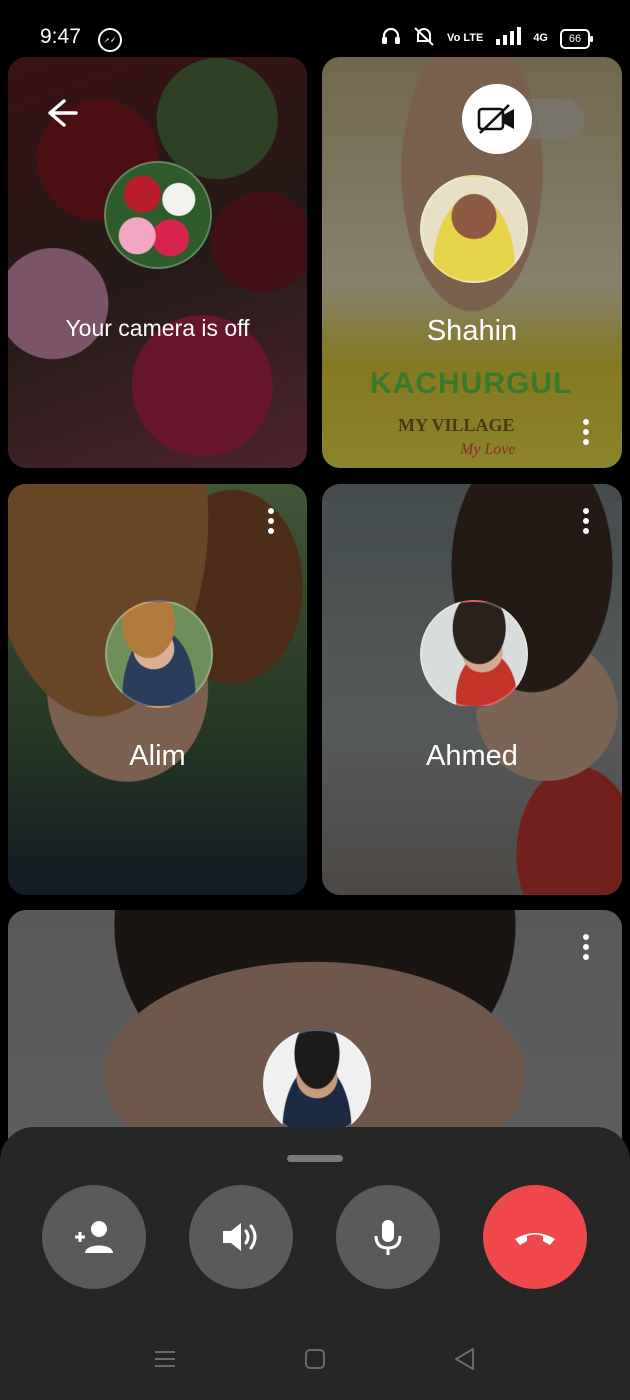 This screenshot has width=630, height=1400. I want to click on back-button, so click(62, 113).